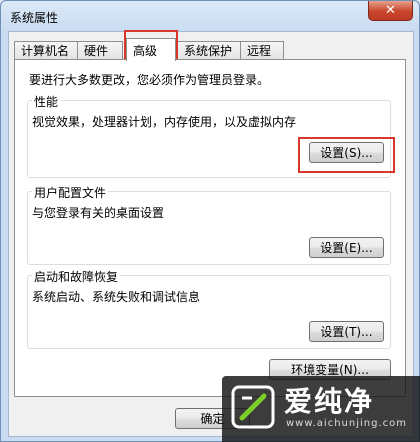 Image resolution: width=420 pixels, height=442 pixels. I want to click on watermark-name: 爱纯净, so click(329, 401).